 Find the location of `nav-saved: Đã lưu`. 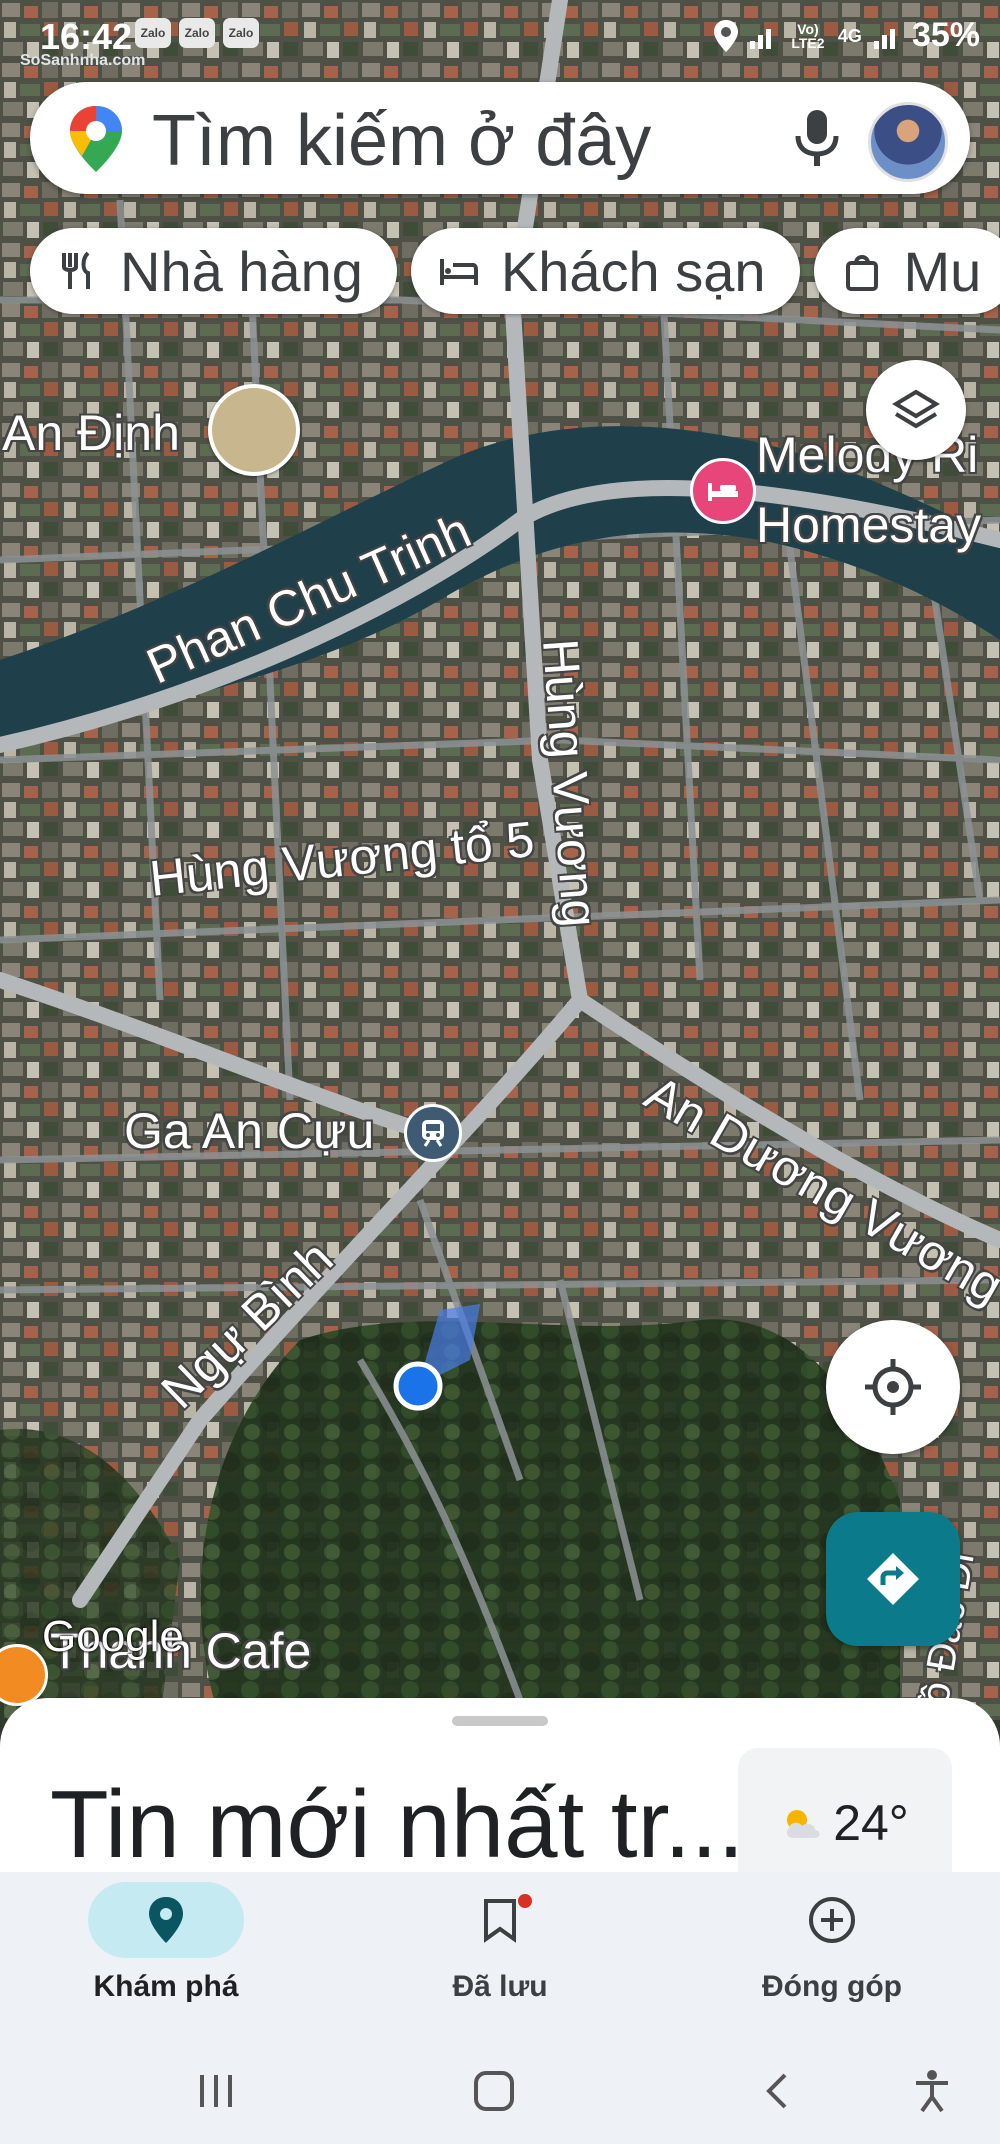

nav-saved: Đã lưu is located at coordinates (500, 1943).